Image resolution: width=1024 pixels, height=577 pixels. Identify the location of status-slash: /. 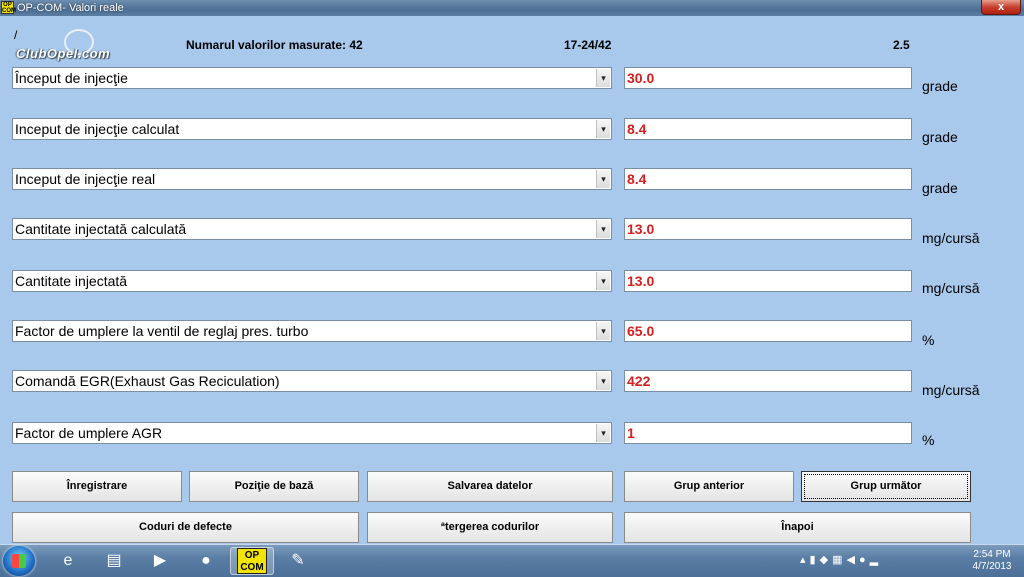
(16, 35).